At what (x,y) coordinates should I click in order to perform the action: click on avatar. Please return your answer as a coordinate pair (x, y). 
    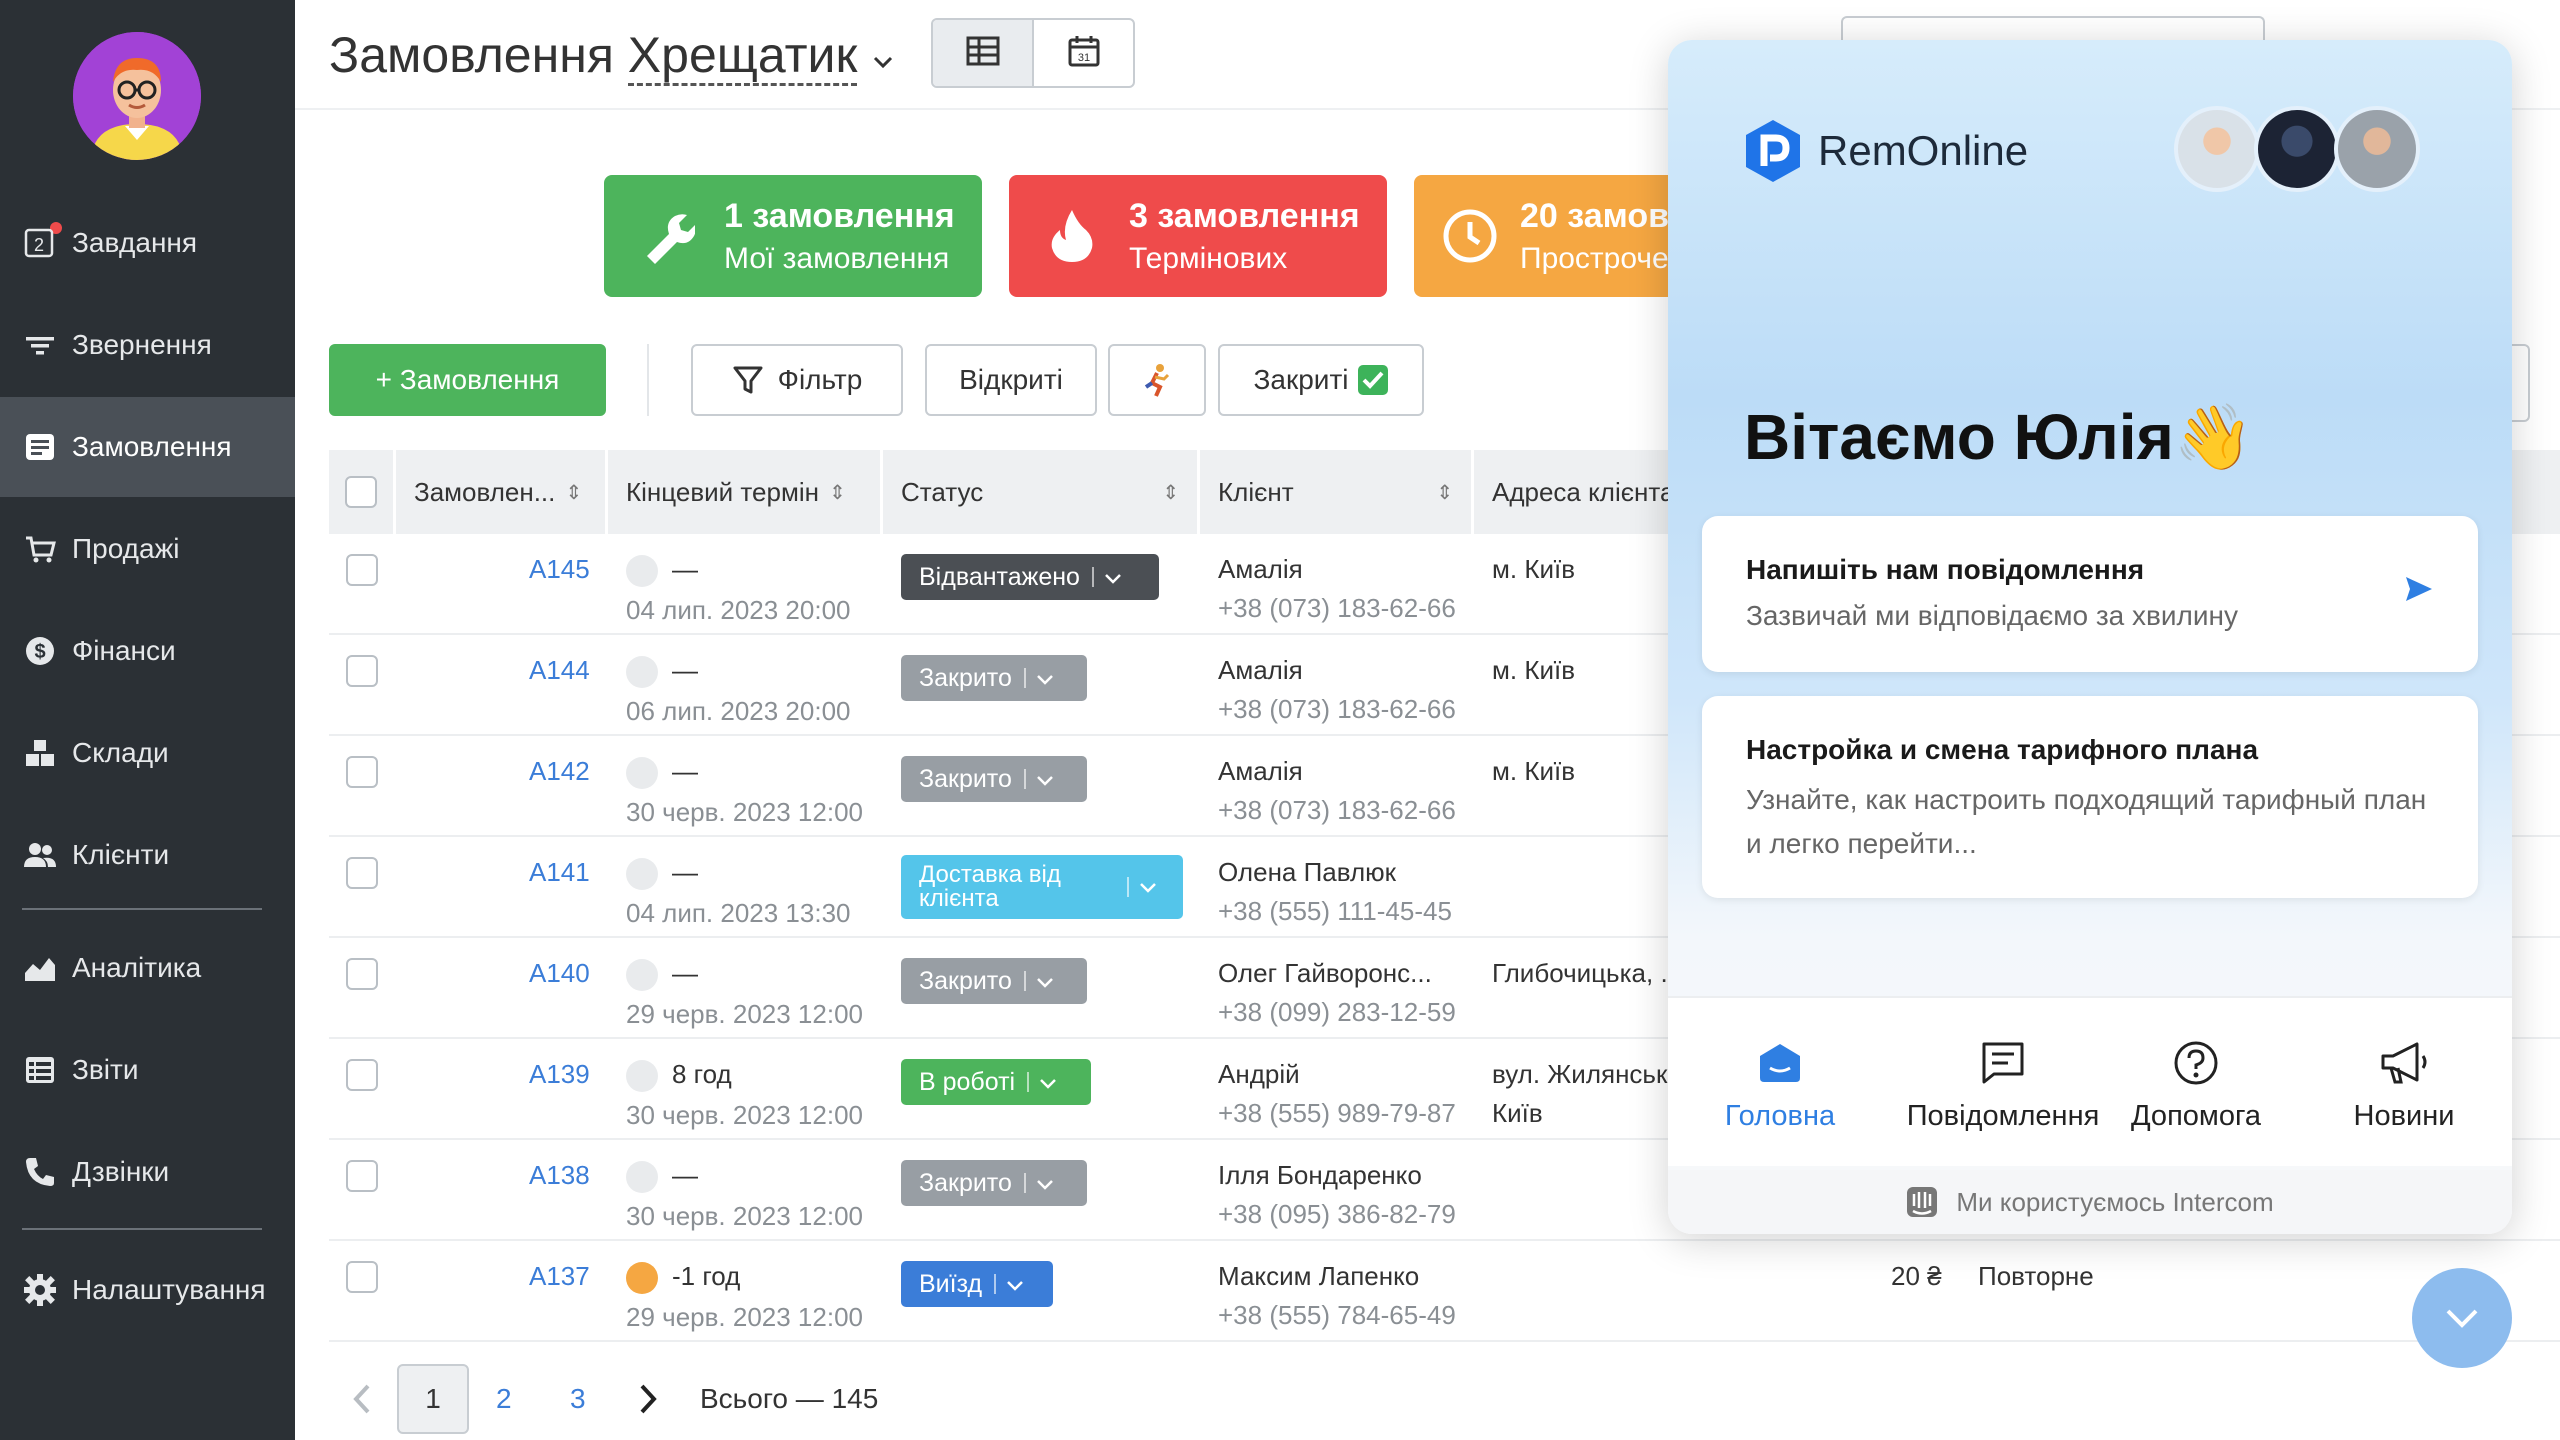
    Looking at the image, I should click on (137, 96).